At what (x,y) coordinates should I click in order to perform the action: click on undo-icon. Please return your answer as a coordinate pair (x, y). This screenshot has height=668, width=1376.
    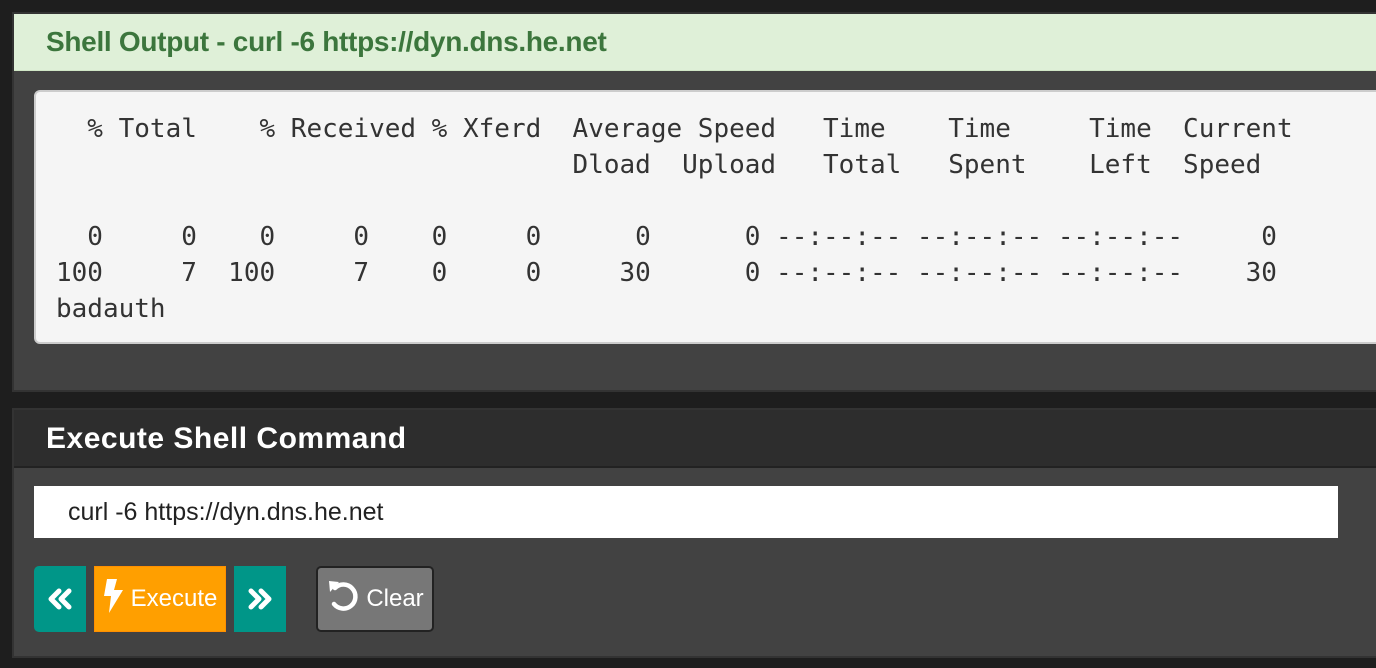
    Looking at the image, I should click on (343, 596).